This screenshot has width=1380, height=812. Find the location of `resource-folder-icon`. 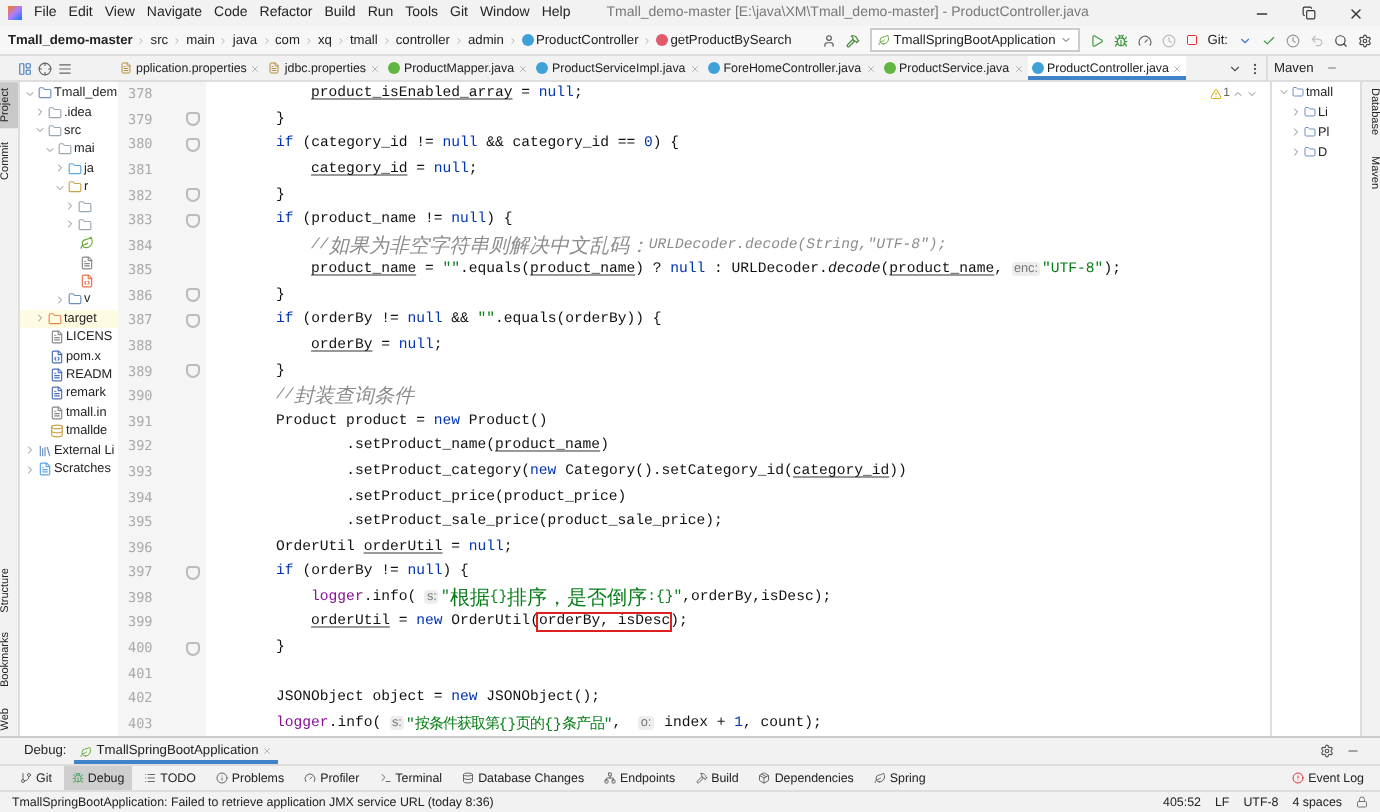

resource-folder-icon is located at coordinates (75, 187).